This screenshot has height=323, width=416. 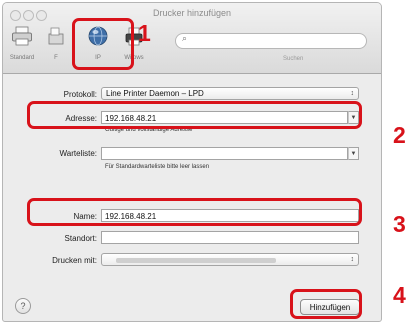 What do you see at coordinates (56, 58) in the screenshot?
I see `toolbar-fax-label: F` at bounding box center [56, 58].